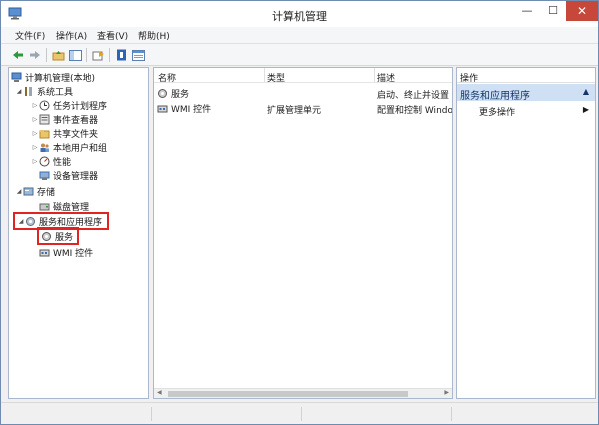 Image resolution: width=599 pixels, height=425 pixels. What do you see at coordinates (44, 105) in the screenshot?
I see `clock-icon` at bounding box center [44, 105].